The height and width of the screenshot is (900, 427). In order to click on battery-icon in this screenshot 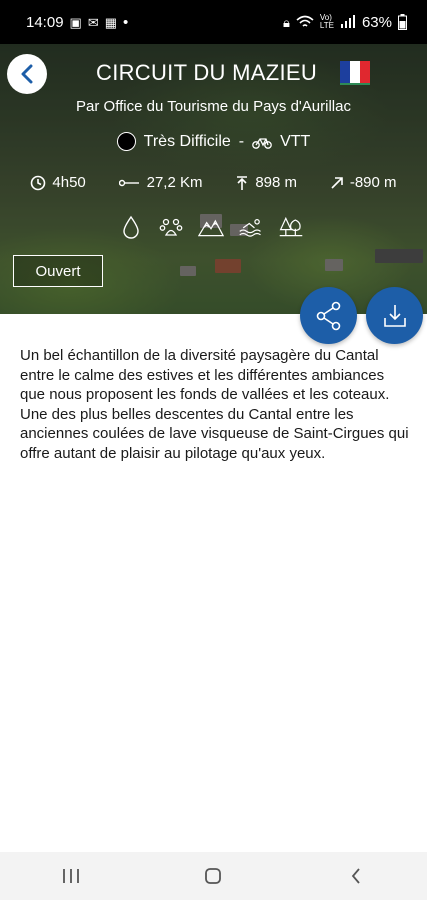, I will do `click(402, 22)`.